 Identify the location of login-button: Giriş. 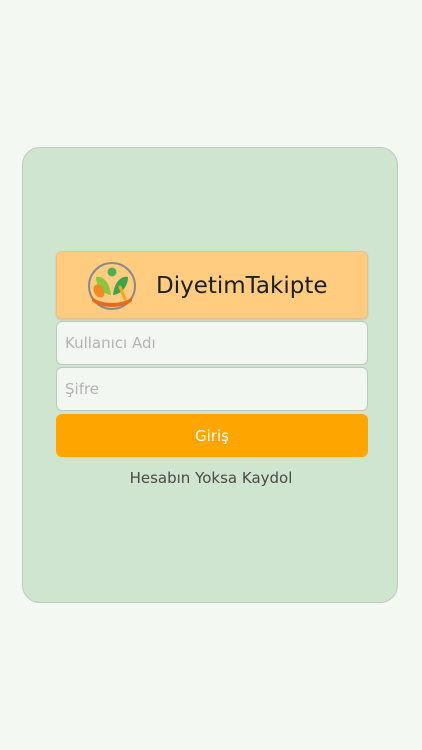
(212, 435).